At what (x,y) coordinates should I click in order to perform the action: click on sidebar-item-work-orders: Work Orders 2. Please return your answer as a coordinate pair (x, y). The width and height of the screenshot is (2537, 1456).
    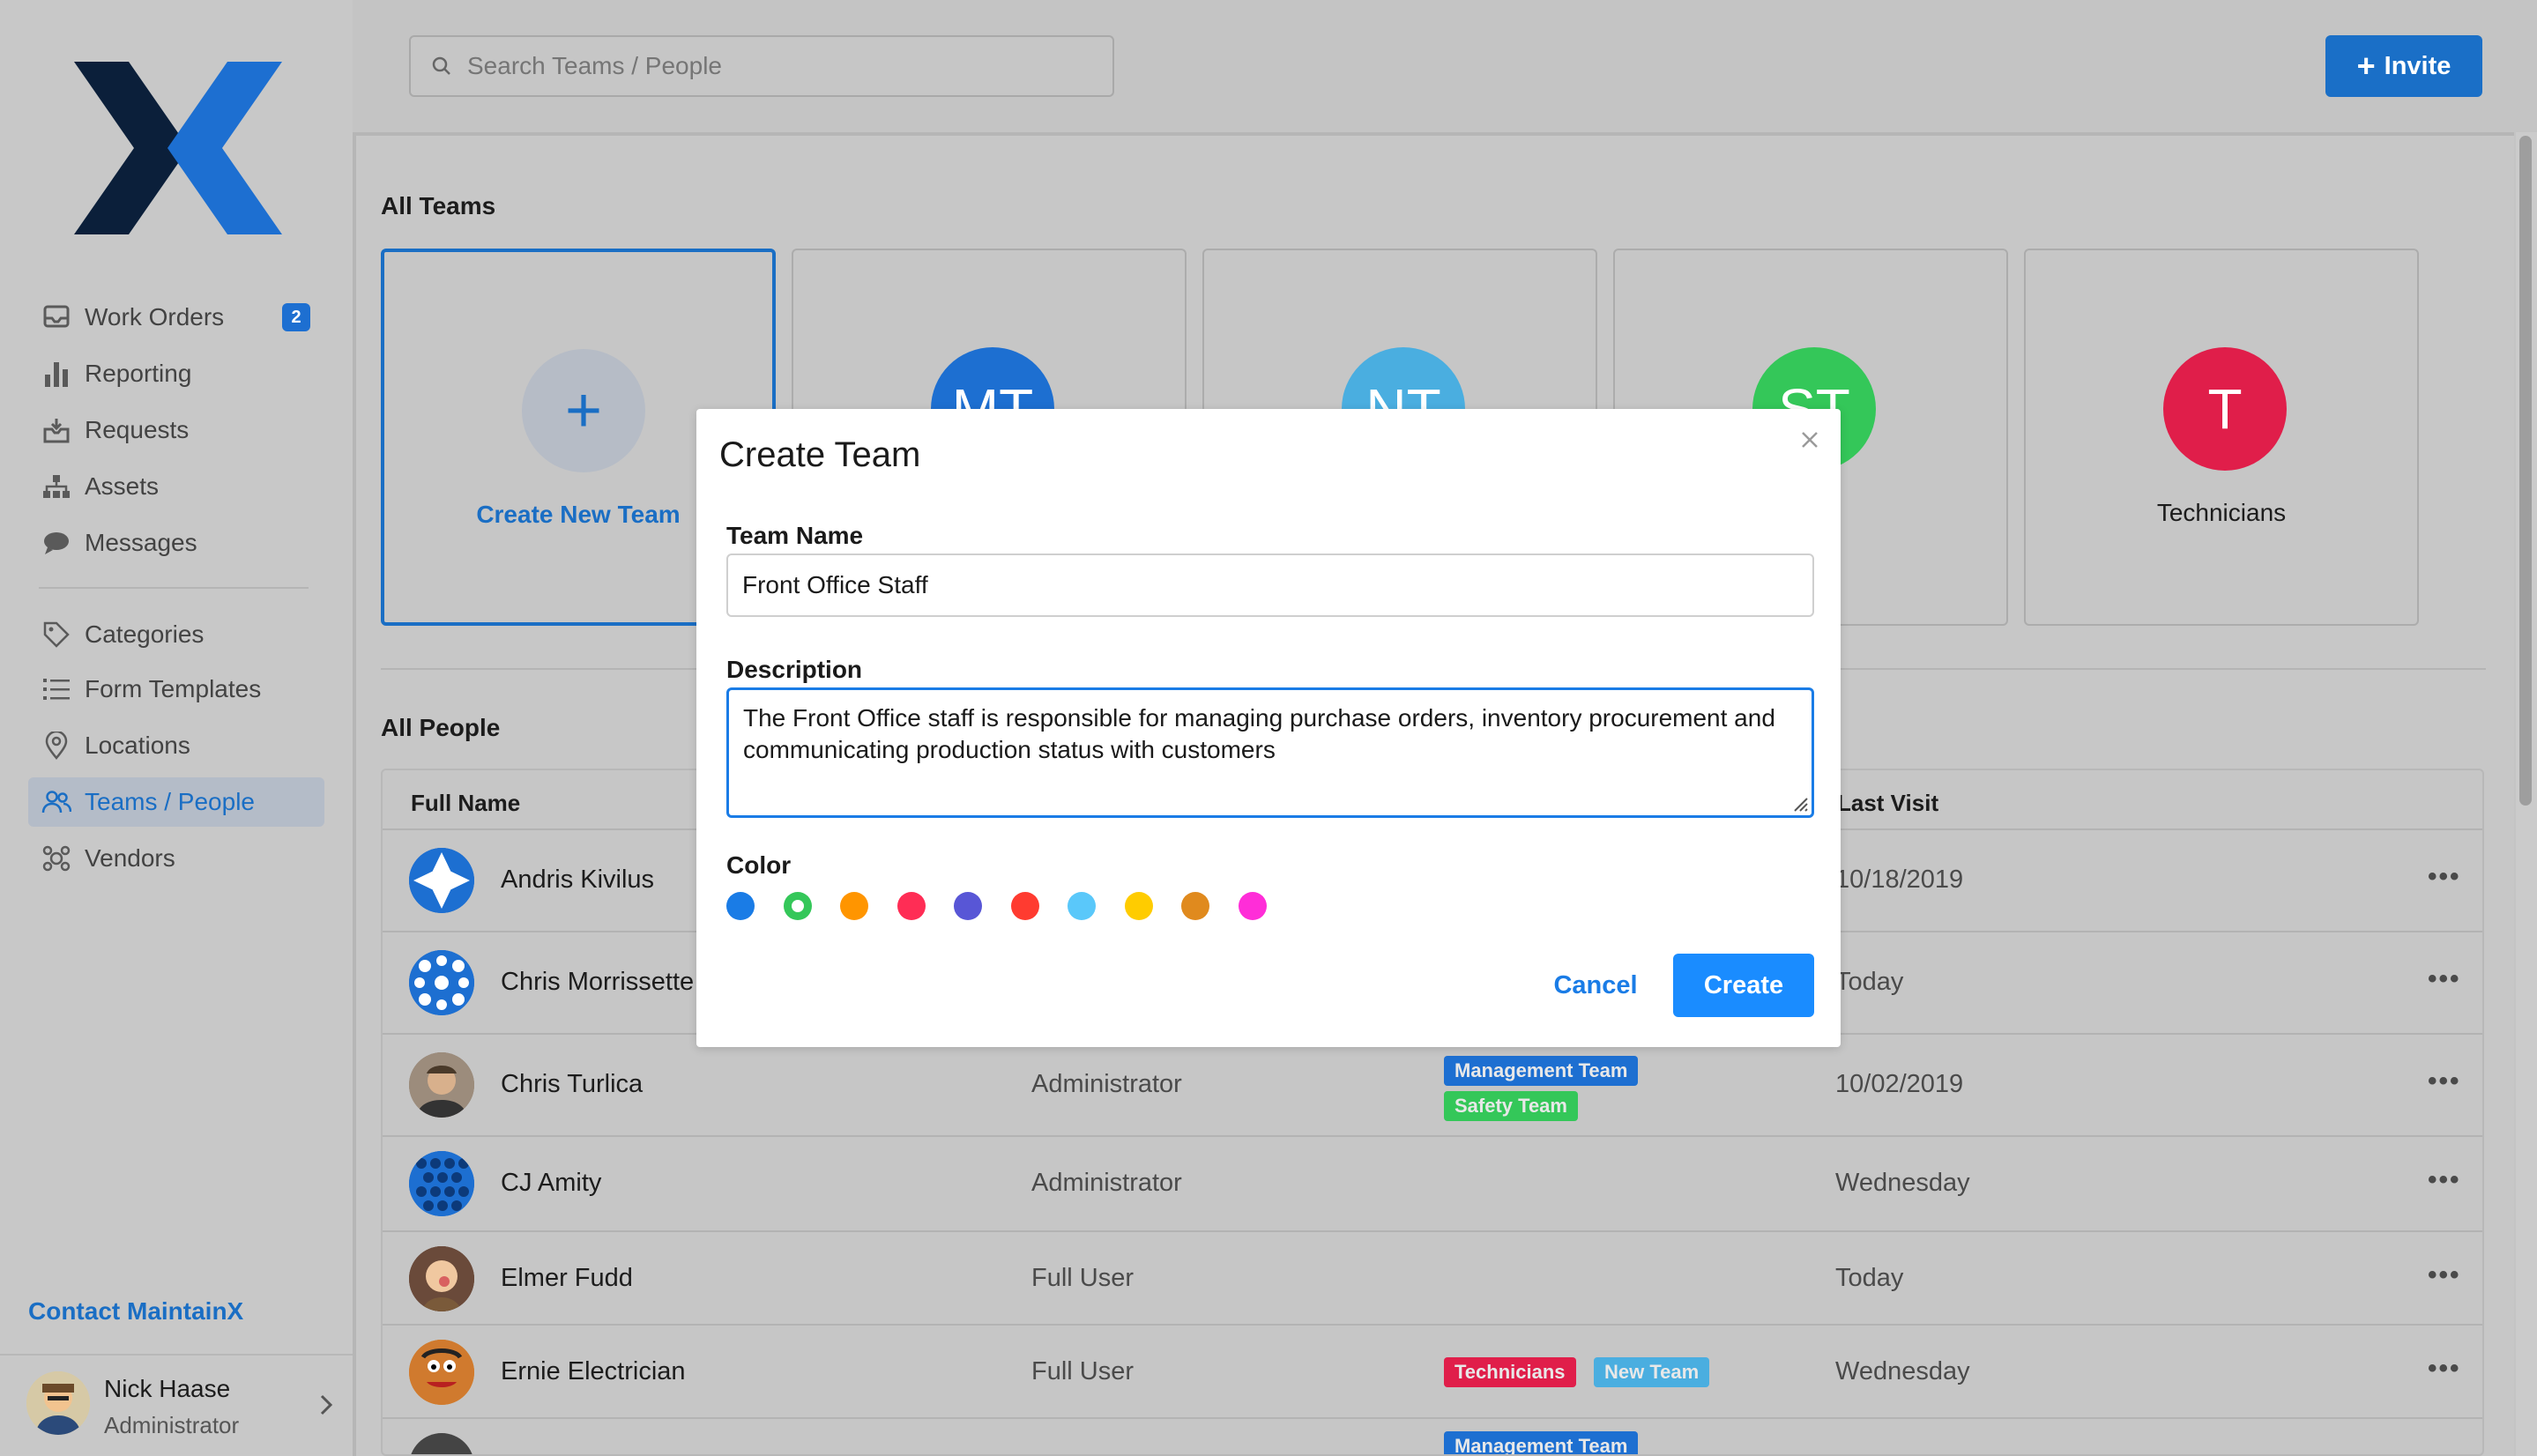
    Looking at the image, I should click on (176, 317).